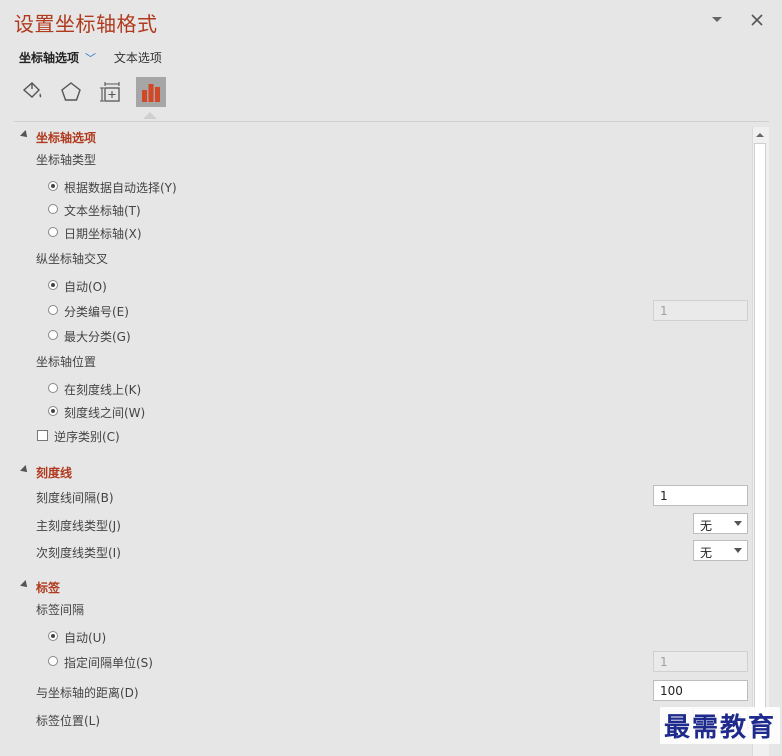 The width and height of the screenshot is (782, 756). Describe the element at coordinates (53, 232) in the screenshot. I see `radio-date-axis` at that location.